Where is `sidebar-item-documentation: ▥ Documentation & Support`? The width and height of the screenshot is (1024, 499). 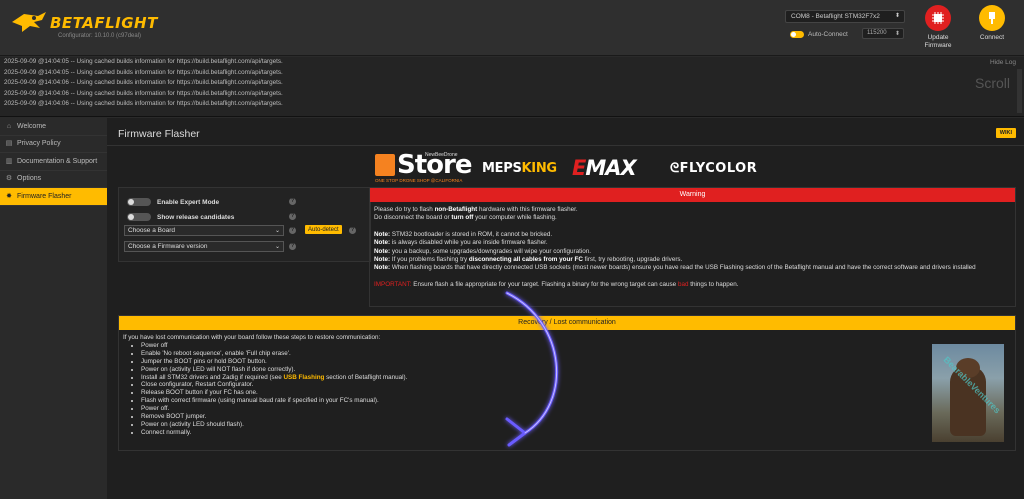 sidebar-item-documentation: ▥ Documentation & Support is located at coordinates (53, 162).